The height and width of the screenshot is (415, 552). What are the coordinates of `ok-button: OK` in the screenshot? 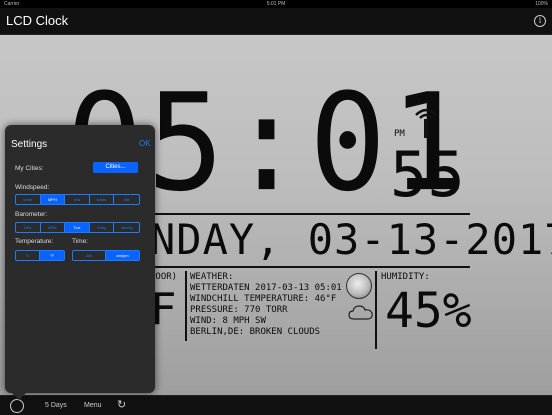 It's located at (145, 143).